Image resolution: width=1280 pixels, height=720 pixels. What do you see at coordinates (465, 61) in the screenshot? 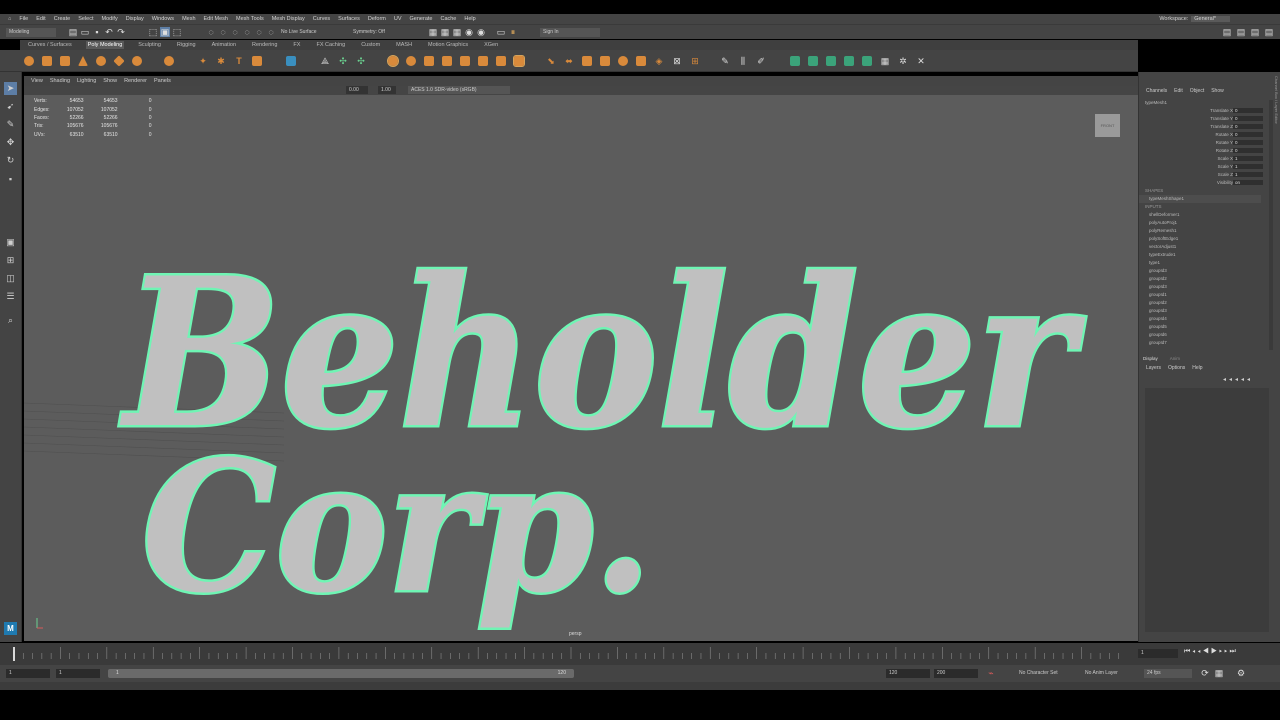
I see `fill-hole-icon` at bounding box center [465, 61].